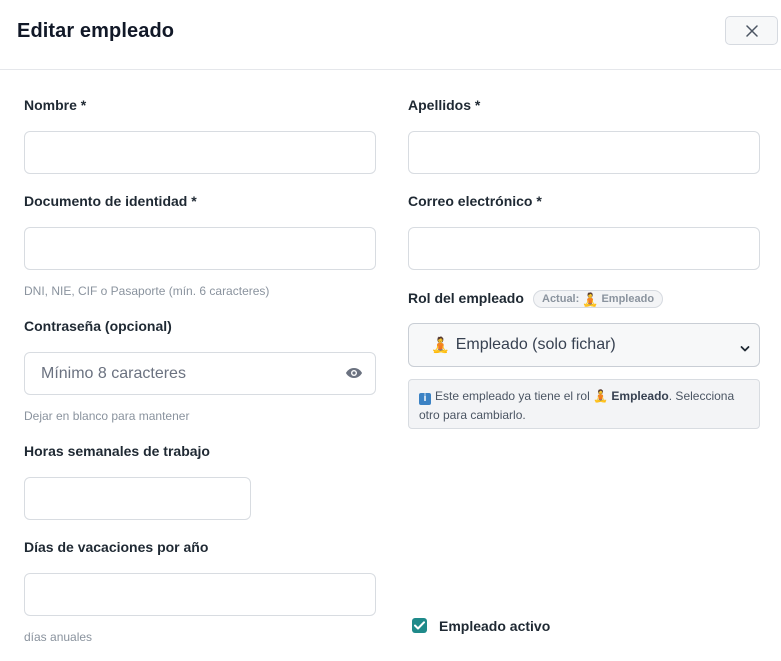  What do you see at coordinates (200, 152) in the screenshot?
I see `nombre-input` at bounding box center [200, 152].